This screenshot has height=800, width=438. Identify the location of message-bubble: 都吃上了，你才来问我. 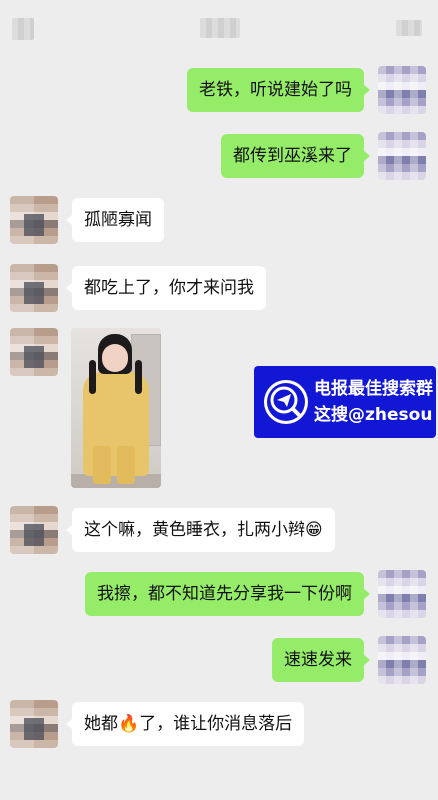
(166, 288).